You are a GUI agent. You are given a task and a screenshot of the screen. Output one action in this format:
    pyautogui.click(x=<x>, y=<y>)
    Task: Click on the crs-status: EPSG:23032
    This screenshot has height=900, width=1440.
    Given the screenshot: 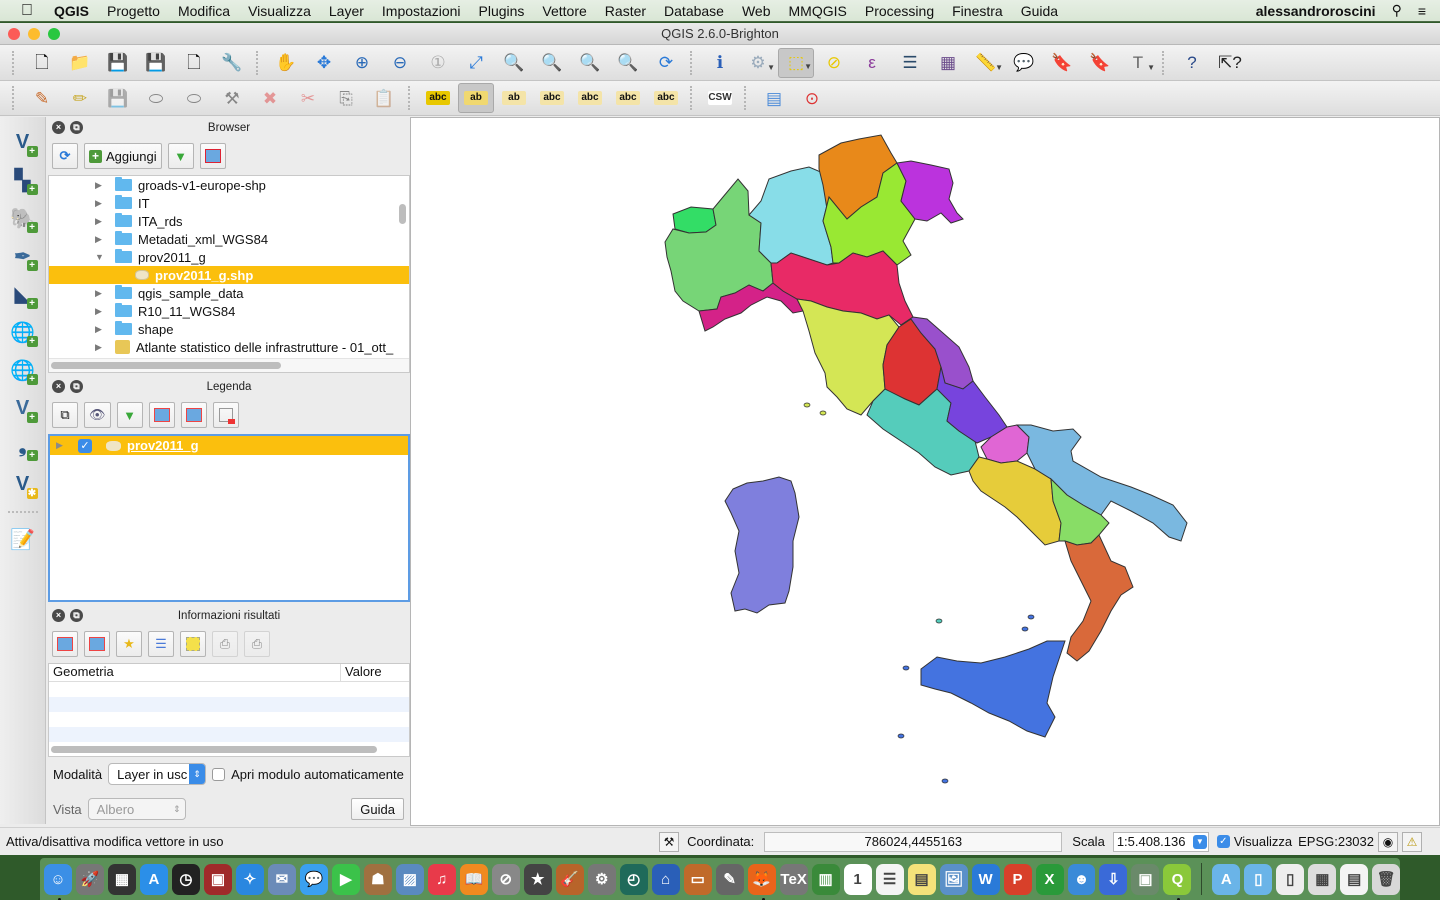 What is the action you would take?
    pyautogui.click(x=1336, y=841)
    